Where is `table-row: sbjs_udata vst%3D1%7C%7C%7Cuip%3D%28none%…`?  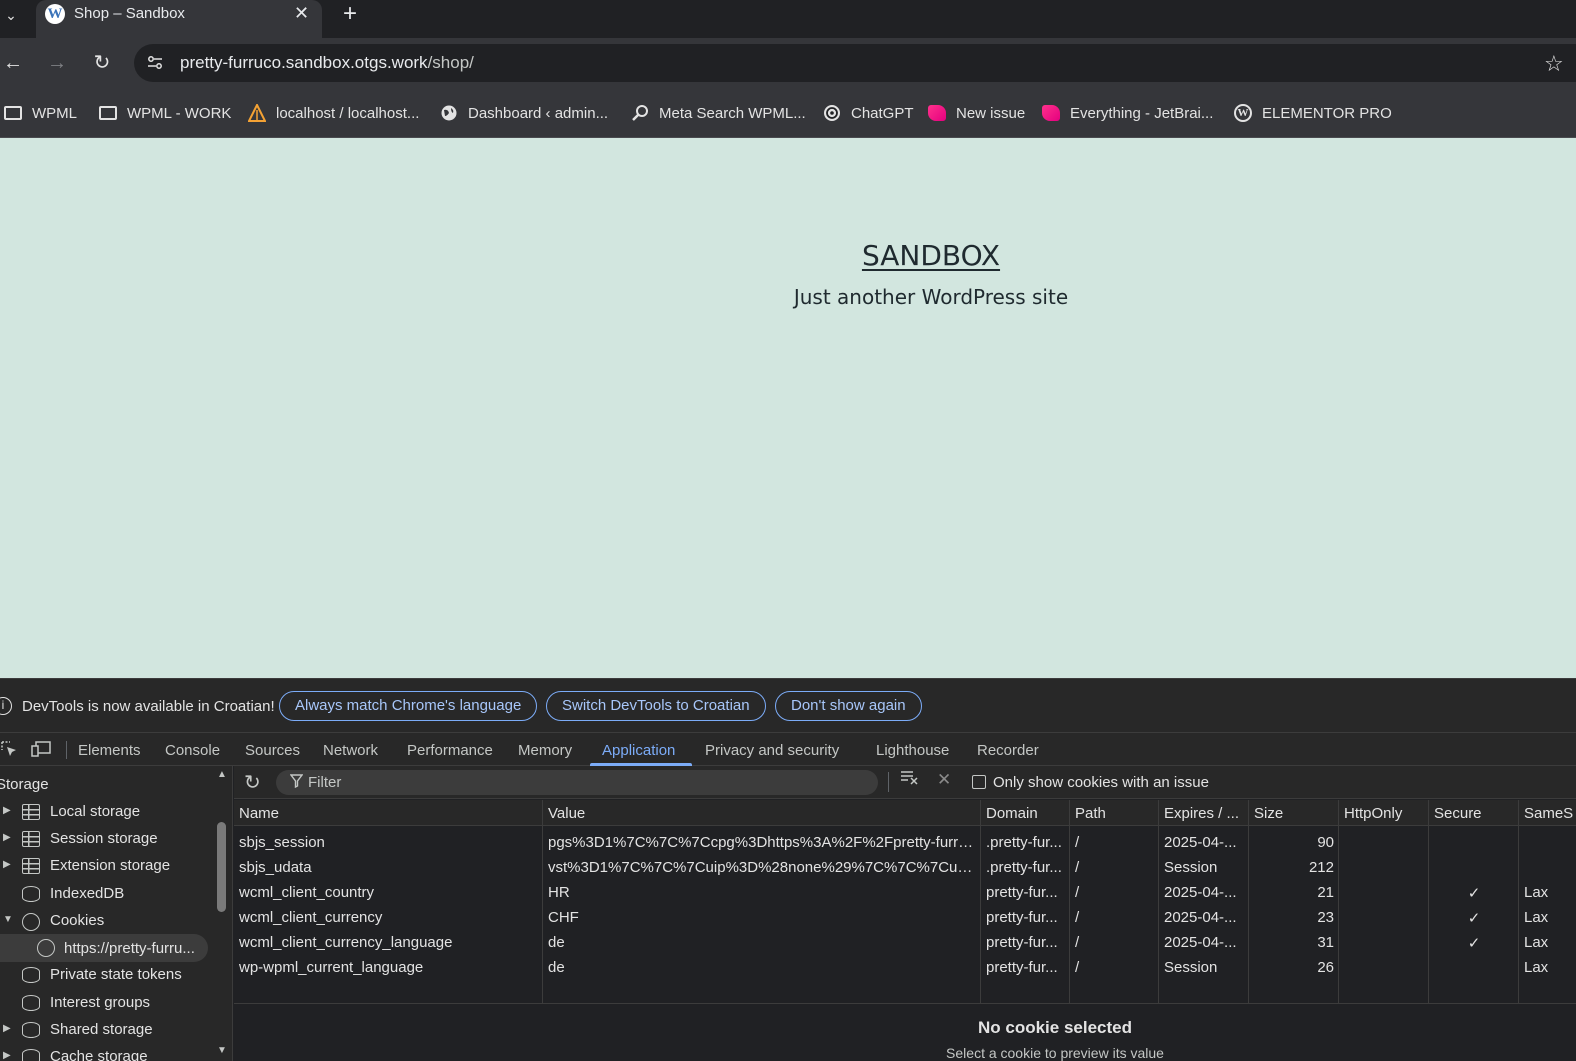 table-row: sbjs_udata vst%3D1%7C%7C%7Cuip%3D%28none%… is located at coordinates (905, 867).